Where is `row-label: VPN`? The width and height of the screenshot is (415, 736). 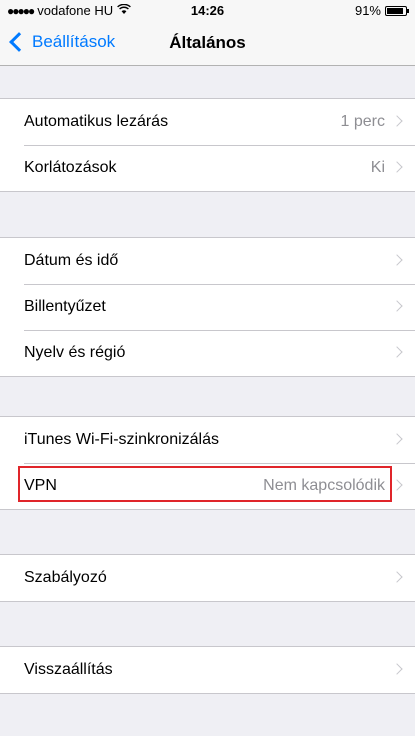
row-label: VPN is located at coordinates (40, 485).